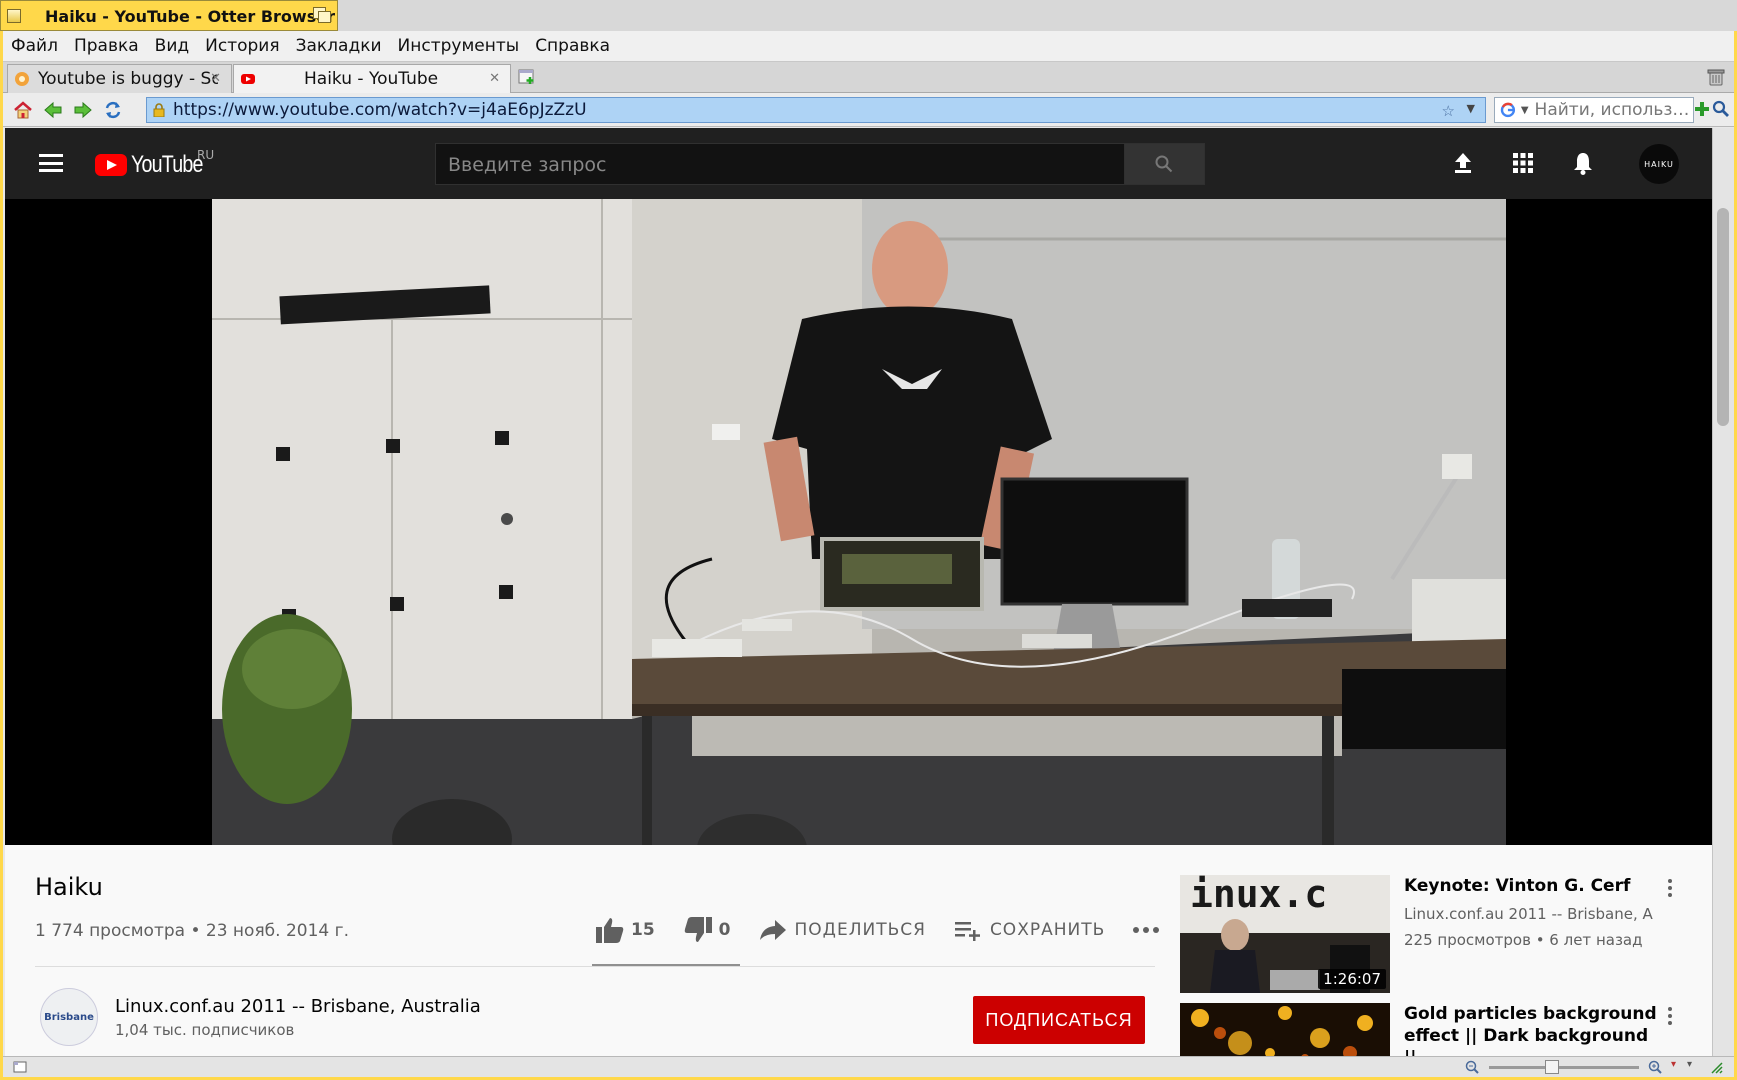 Image resolution: width=1737 pixels, height=1080 pixels. I want to click on dislike-button: 0, so click(707, 930).